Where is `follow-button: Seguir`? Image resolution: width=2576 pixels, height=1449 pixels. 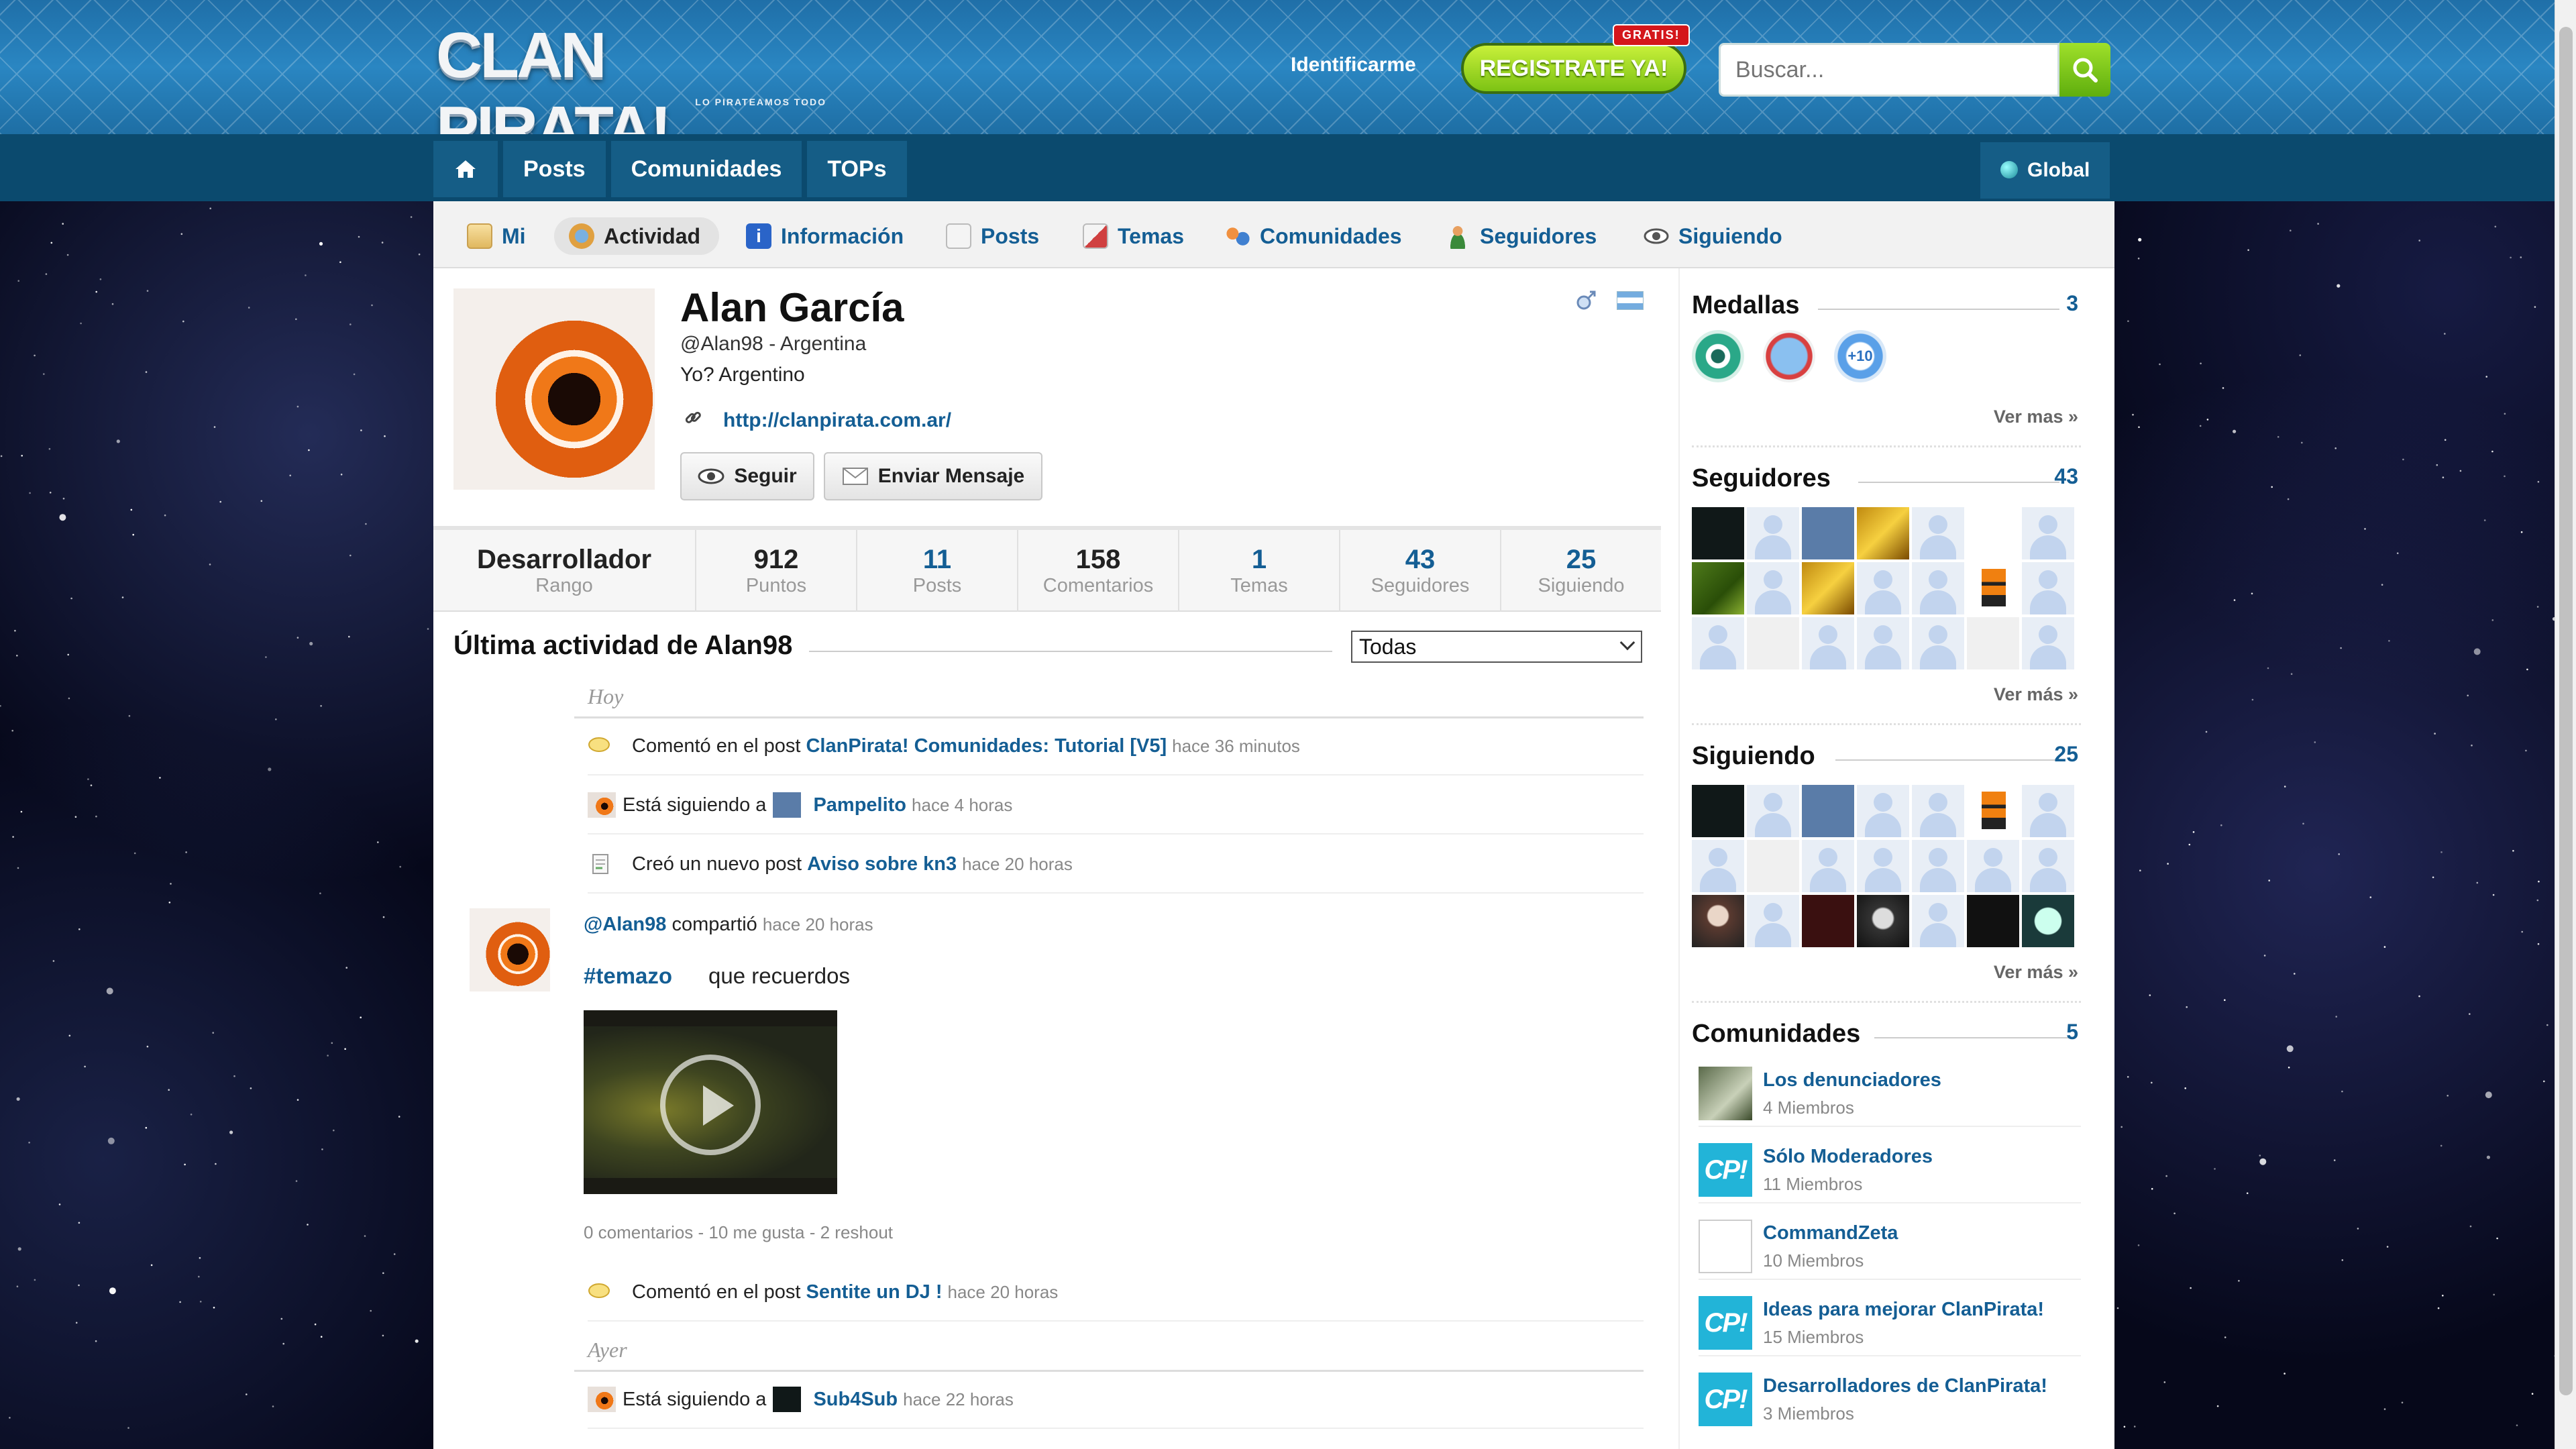
follow-button: Seguir is located at coordinates (747, 476).